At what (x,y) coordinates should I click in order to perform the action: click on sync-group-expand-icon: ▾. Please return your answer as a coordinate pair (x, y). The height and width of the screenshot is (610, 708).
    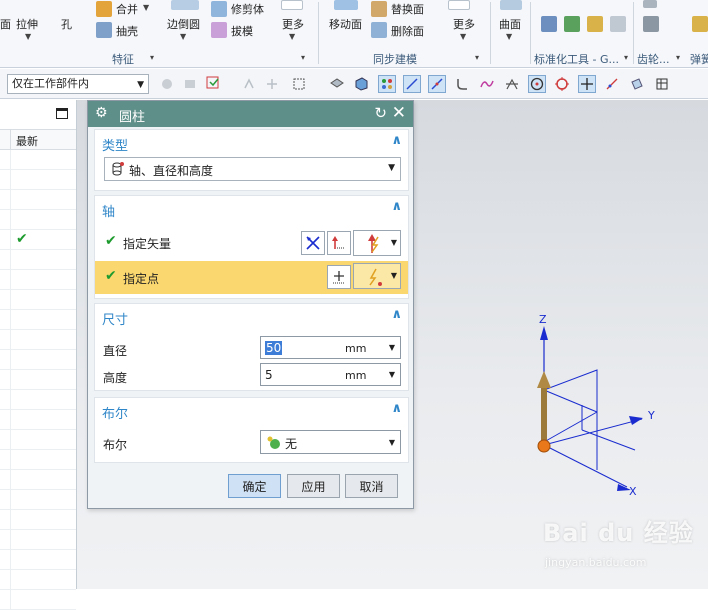
    Looking at the image, I should click on (477, 57).